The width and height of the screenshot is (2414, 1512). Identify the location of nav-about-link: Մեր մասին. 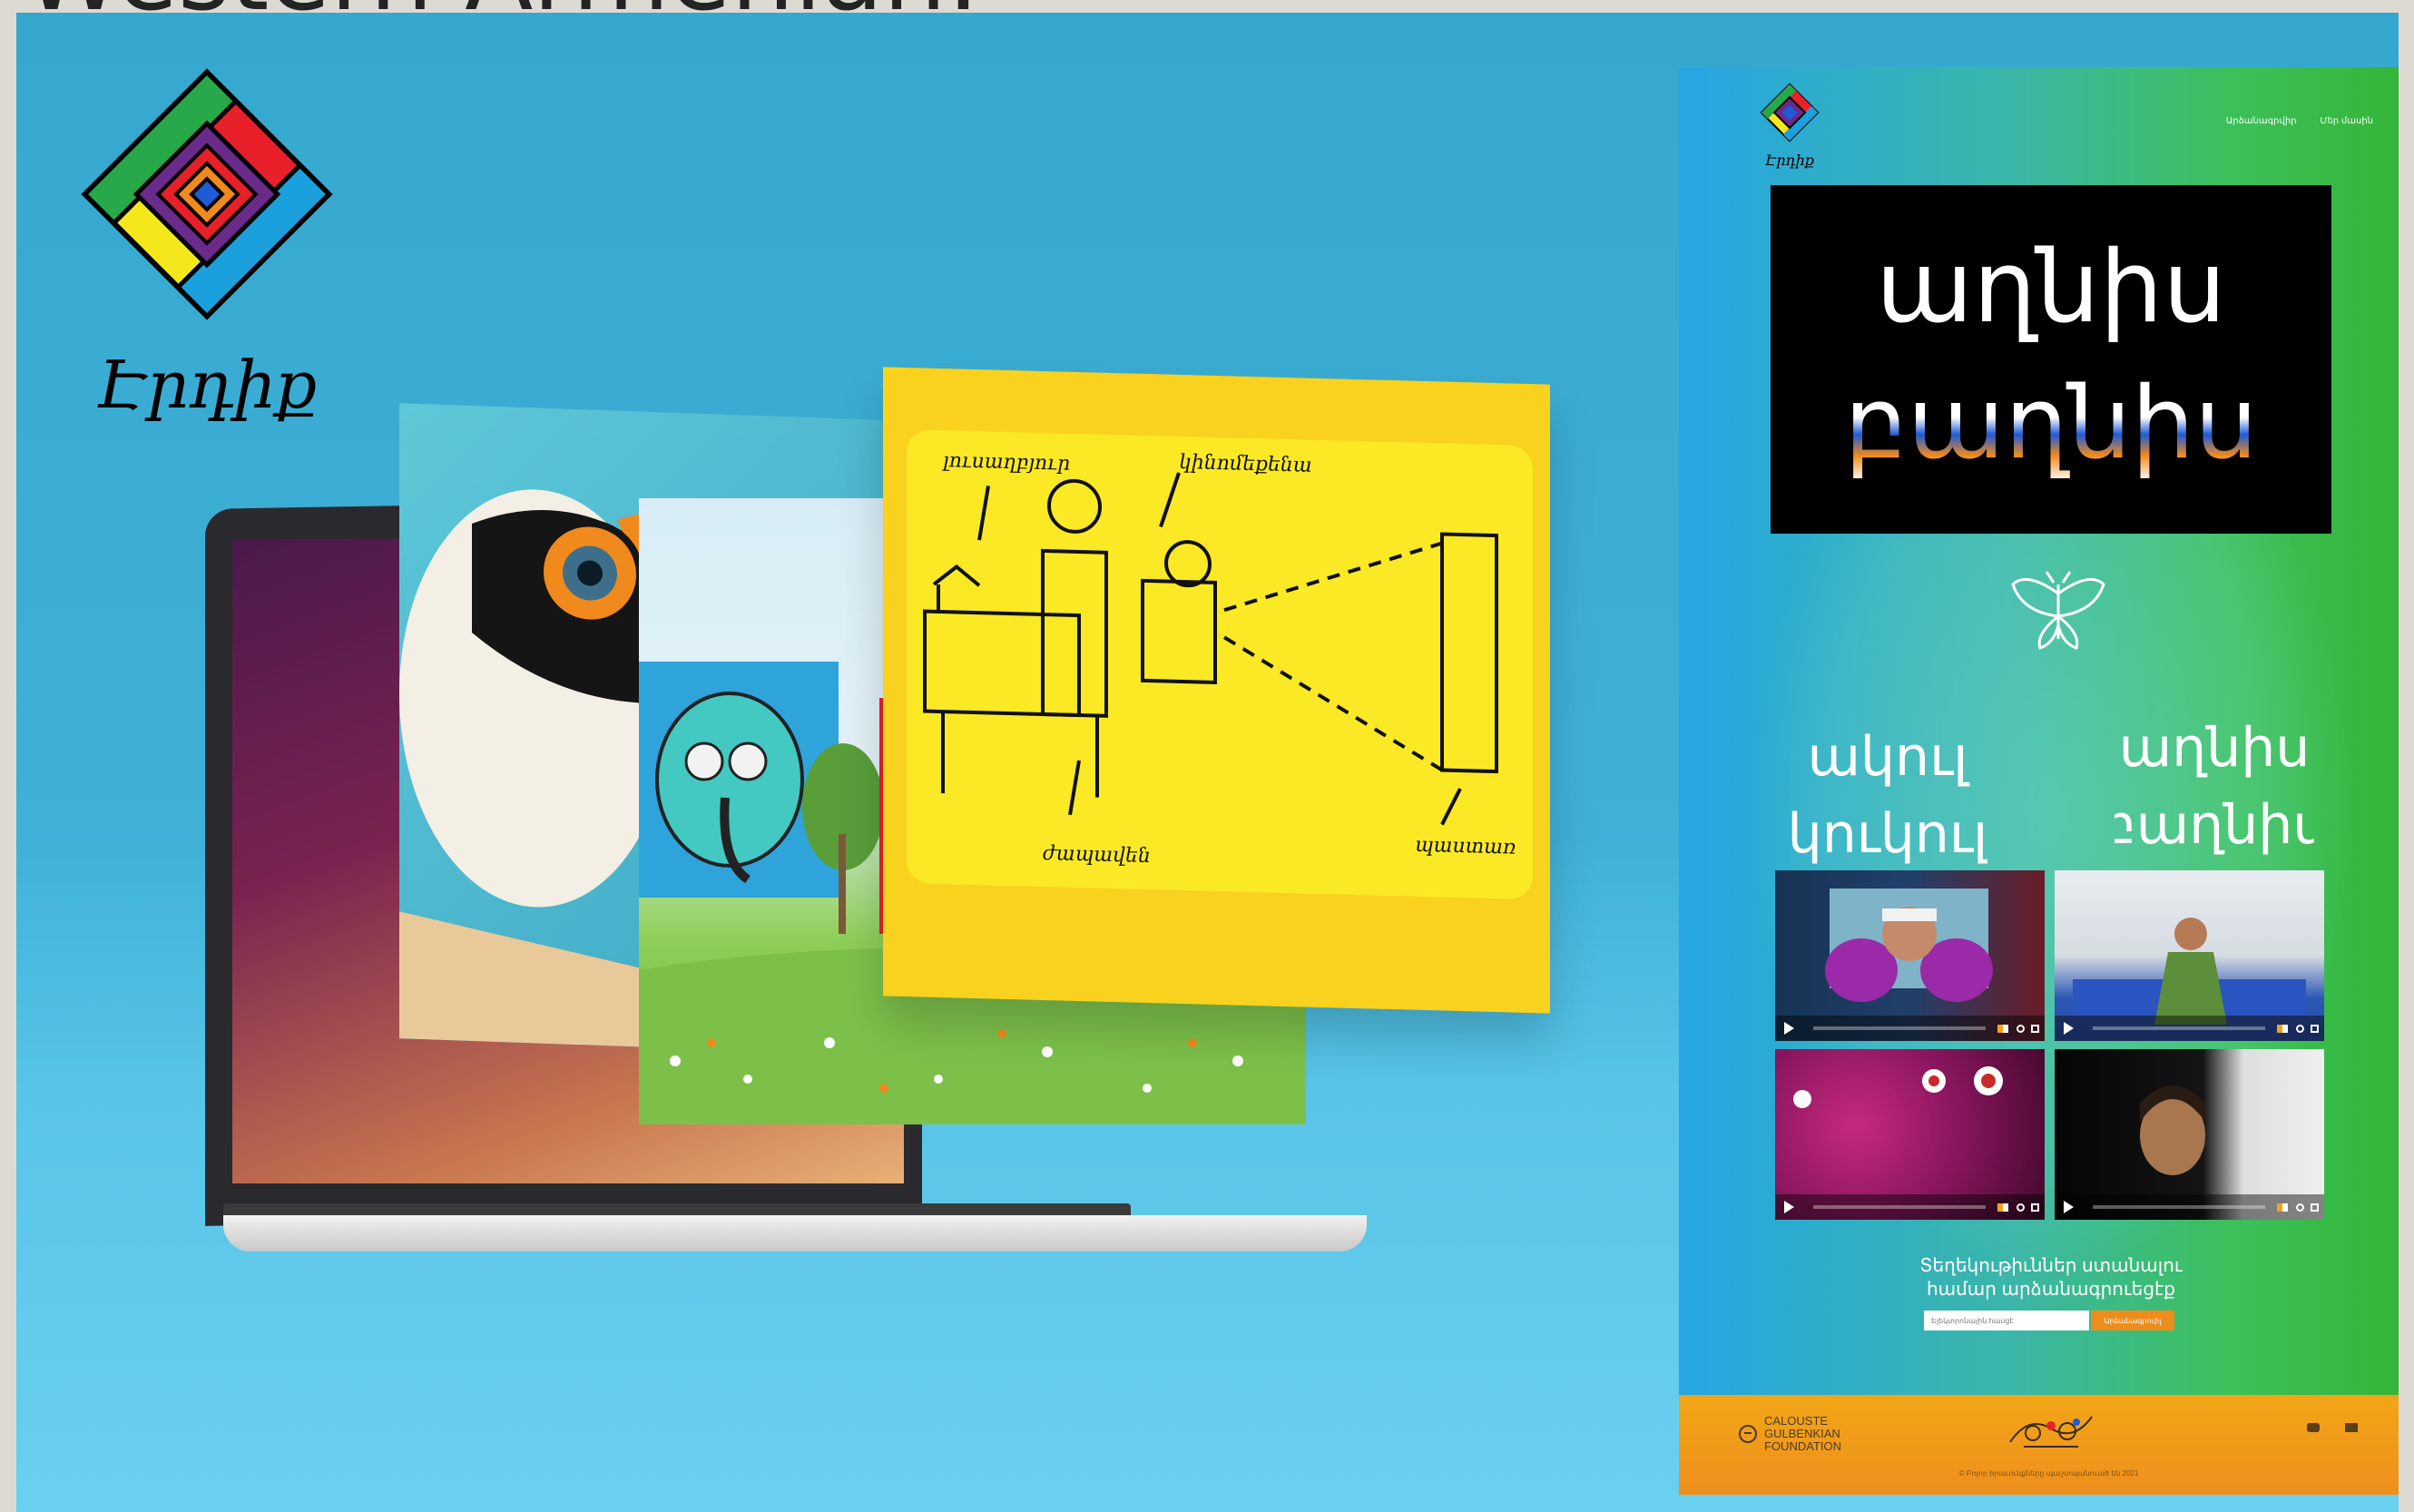
(2347, 121).